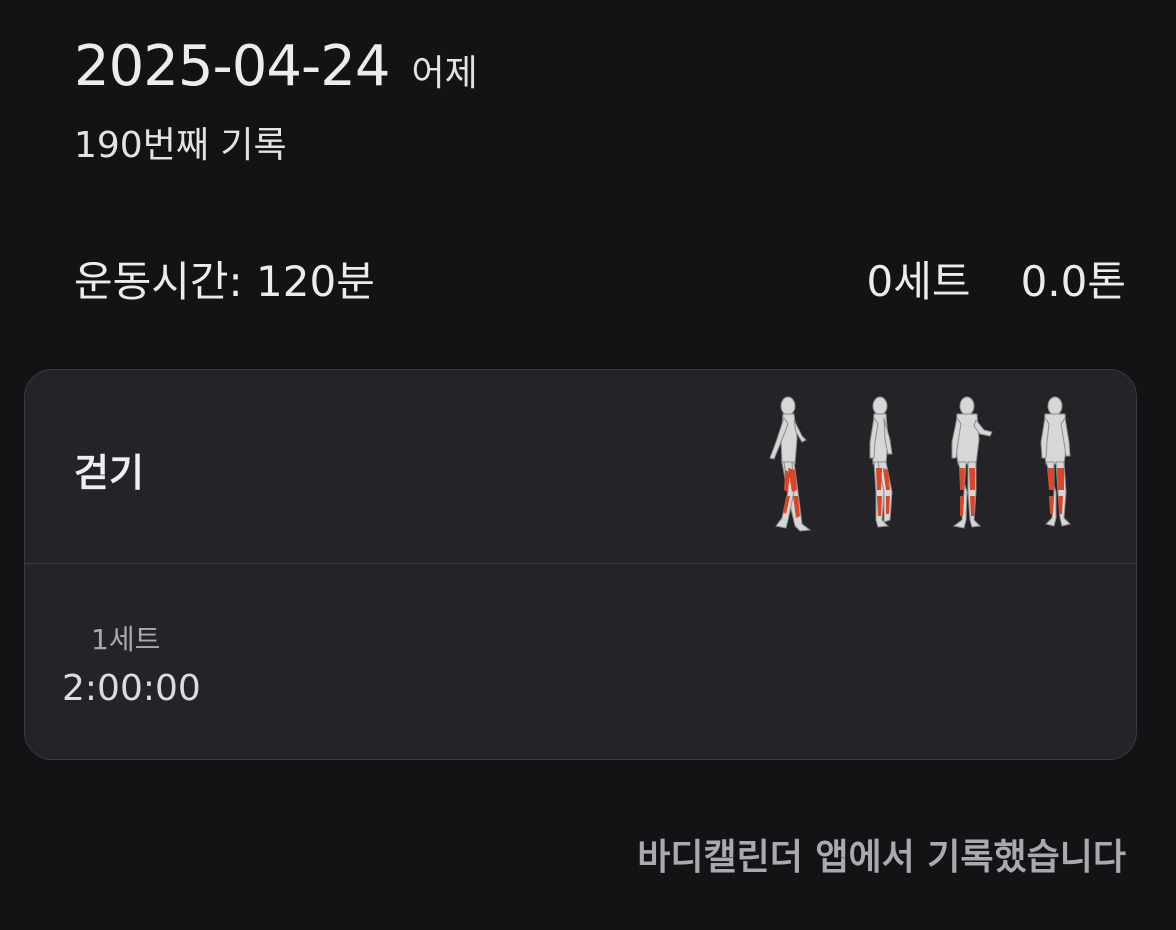  Describe the element at coordinates (126, 639) in the screenshot. I see `set-label: 1세트` at that location.